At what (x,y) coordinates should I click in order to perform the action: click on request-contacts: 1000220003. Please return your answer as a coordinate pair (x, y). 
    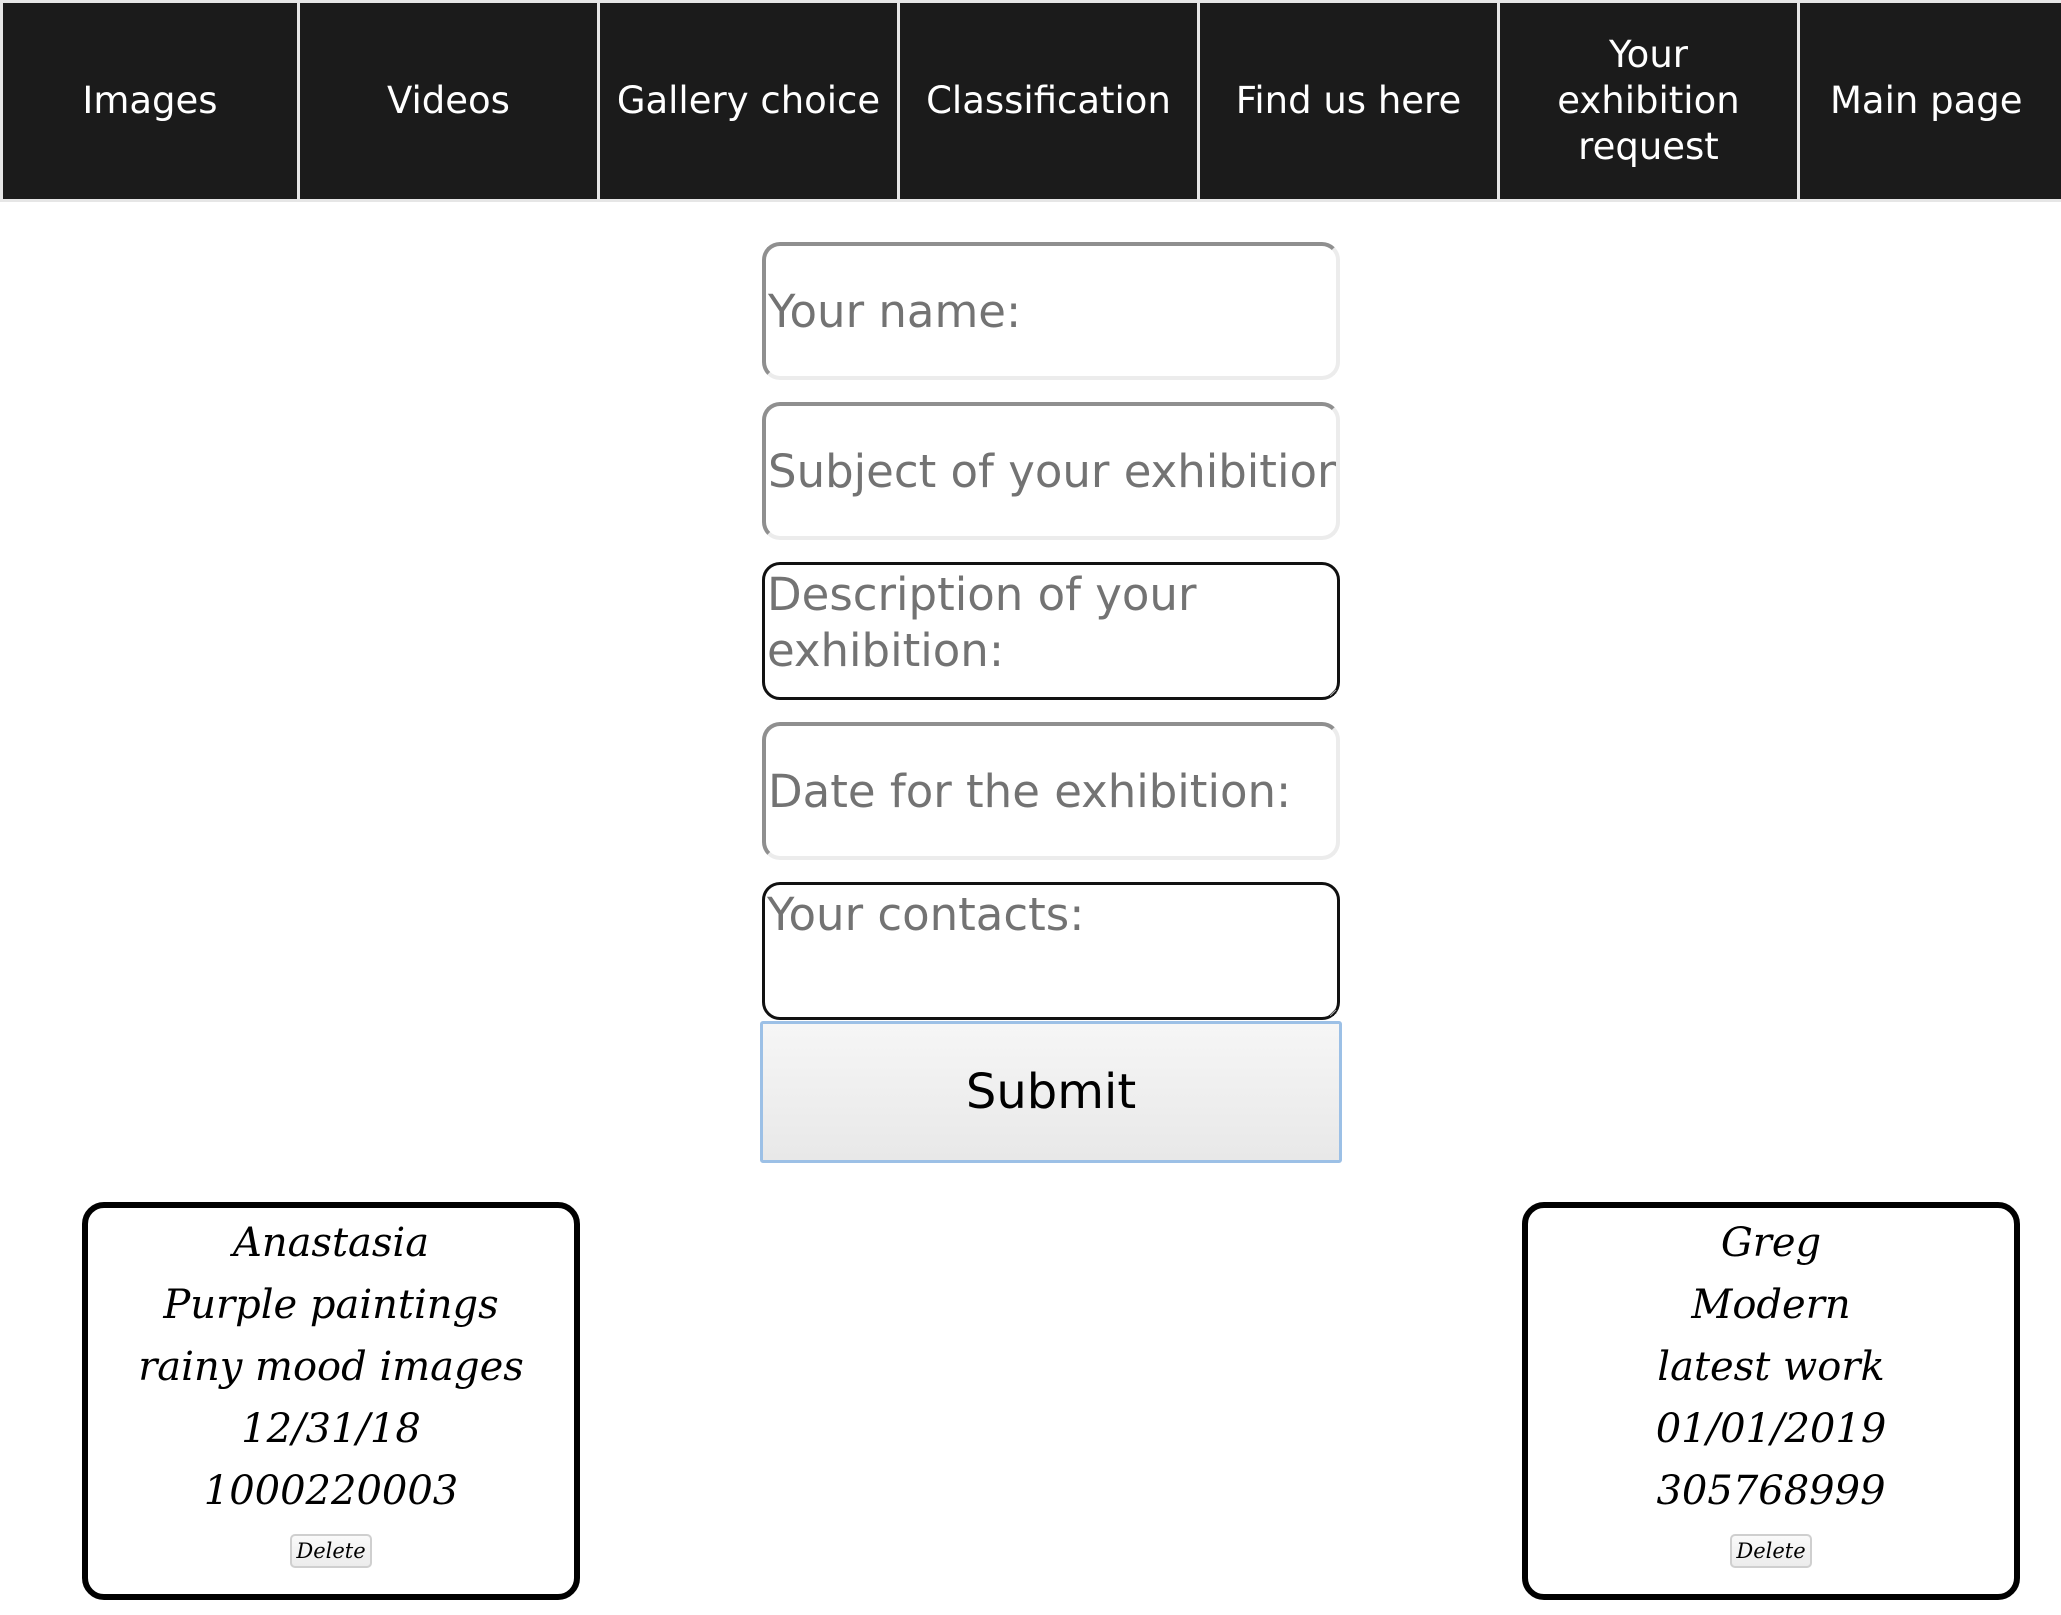
    Looking at the image, I should click on (331, 1491).